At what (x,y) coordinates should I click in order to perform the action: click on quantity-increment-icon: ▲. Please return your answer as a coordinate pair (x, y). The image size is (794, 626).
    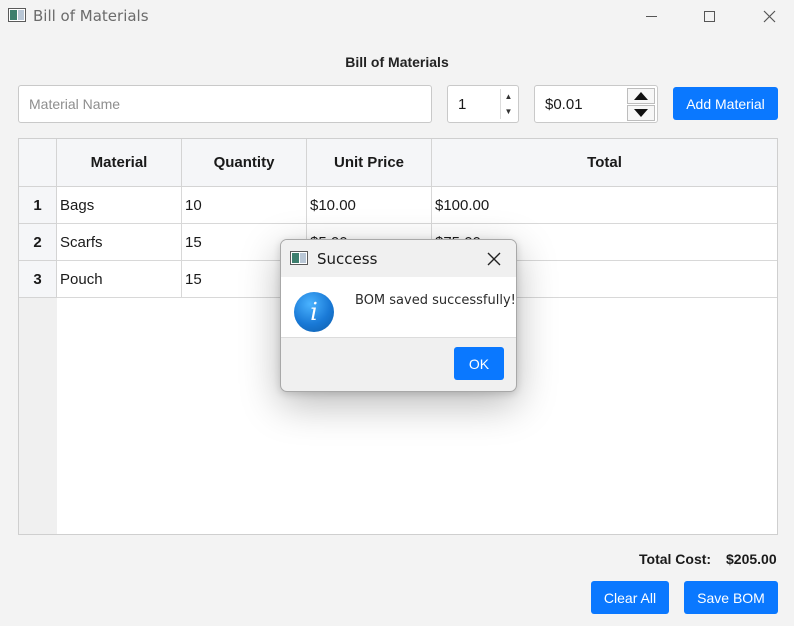
    Looking at the image, I should click on (508, 96).